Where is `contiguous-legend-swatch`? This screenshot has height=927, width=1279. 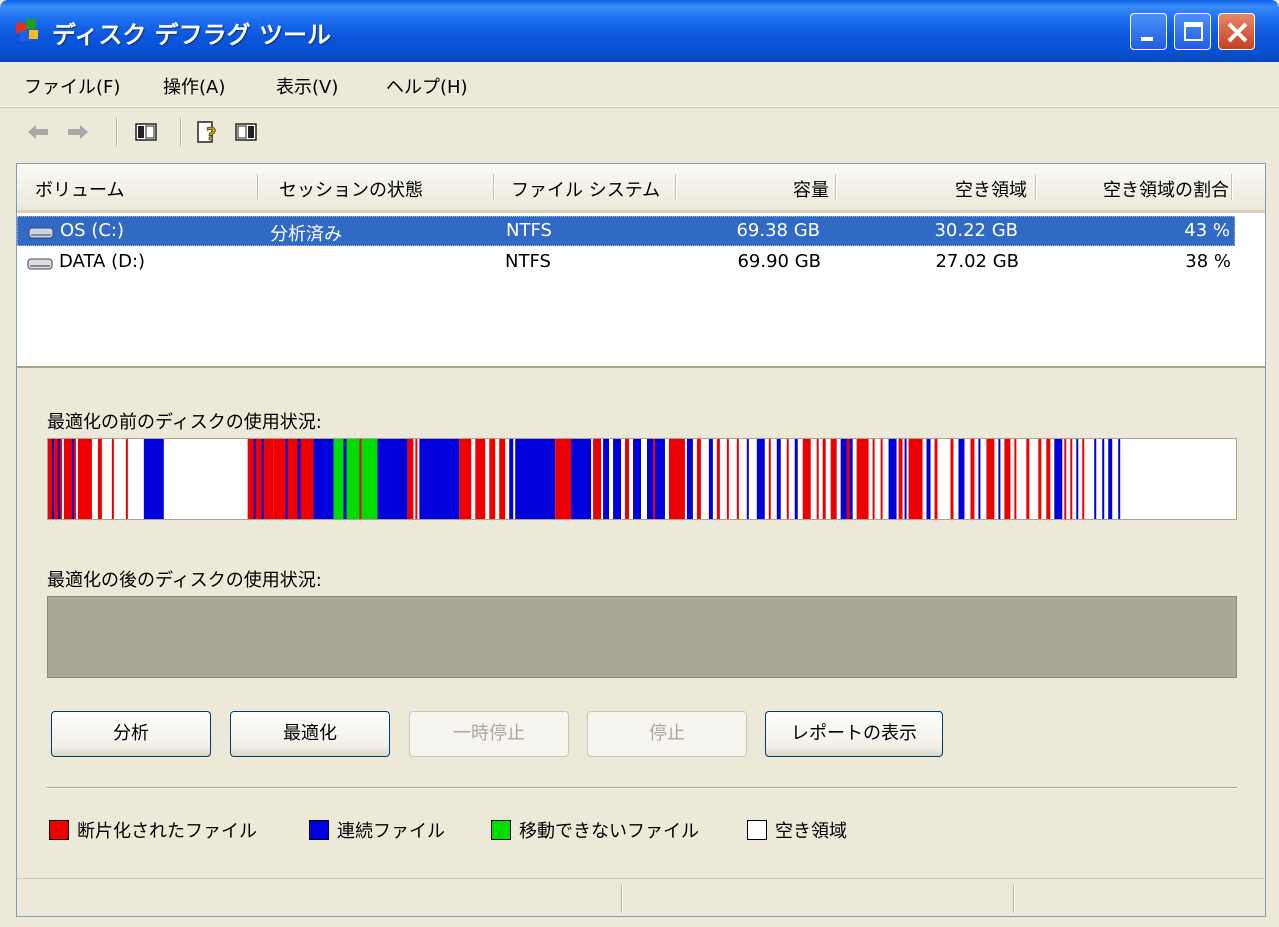
contiguous-legend-swatch is located at coordinates (319, 830).